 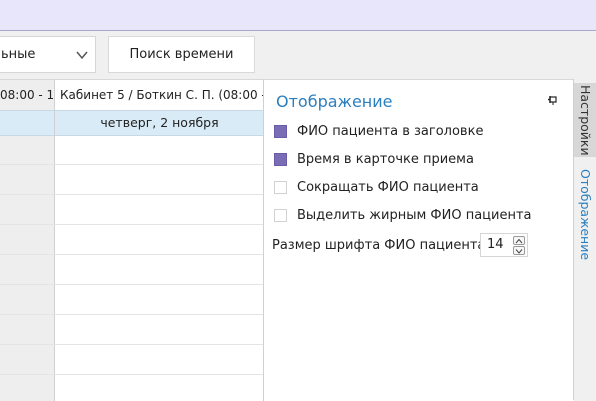 I want to click on option-patient-name-in-header: ФИО пациента в заголовке, so click(x=378, y=131).